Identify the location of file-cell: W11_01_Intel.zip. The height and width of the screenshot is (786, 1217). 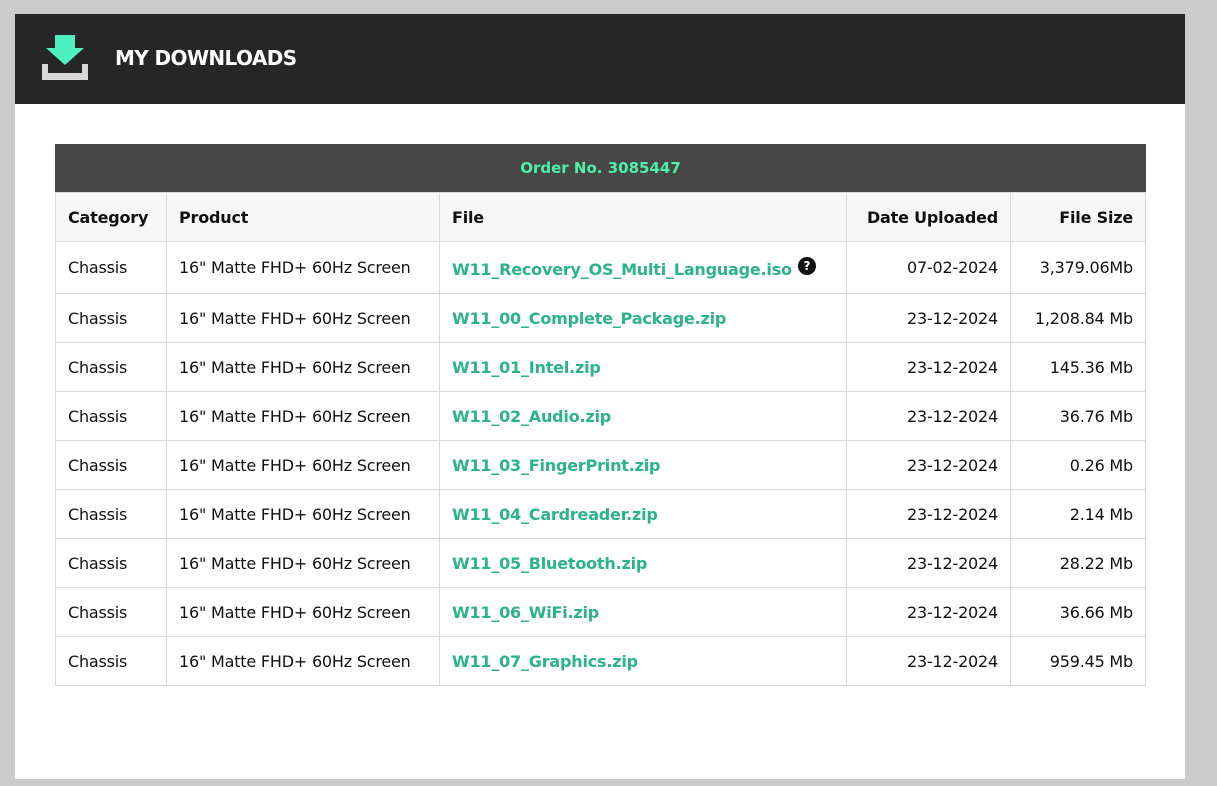
(643, 367).